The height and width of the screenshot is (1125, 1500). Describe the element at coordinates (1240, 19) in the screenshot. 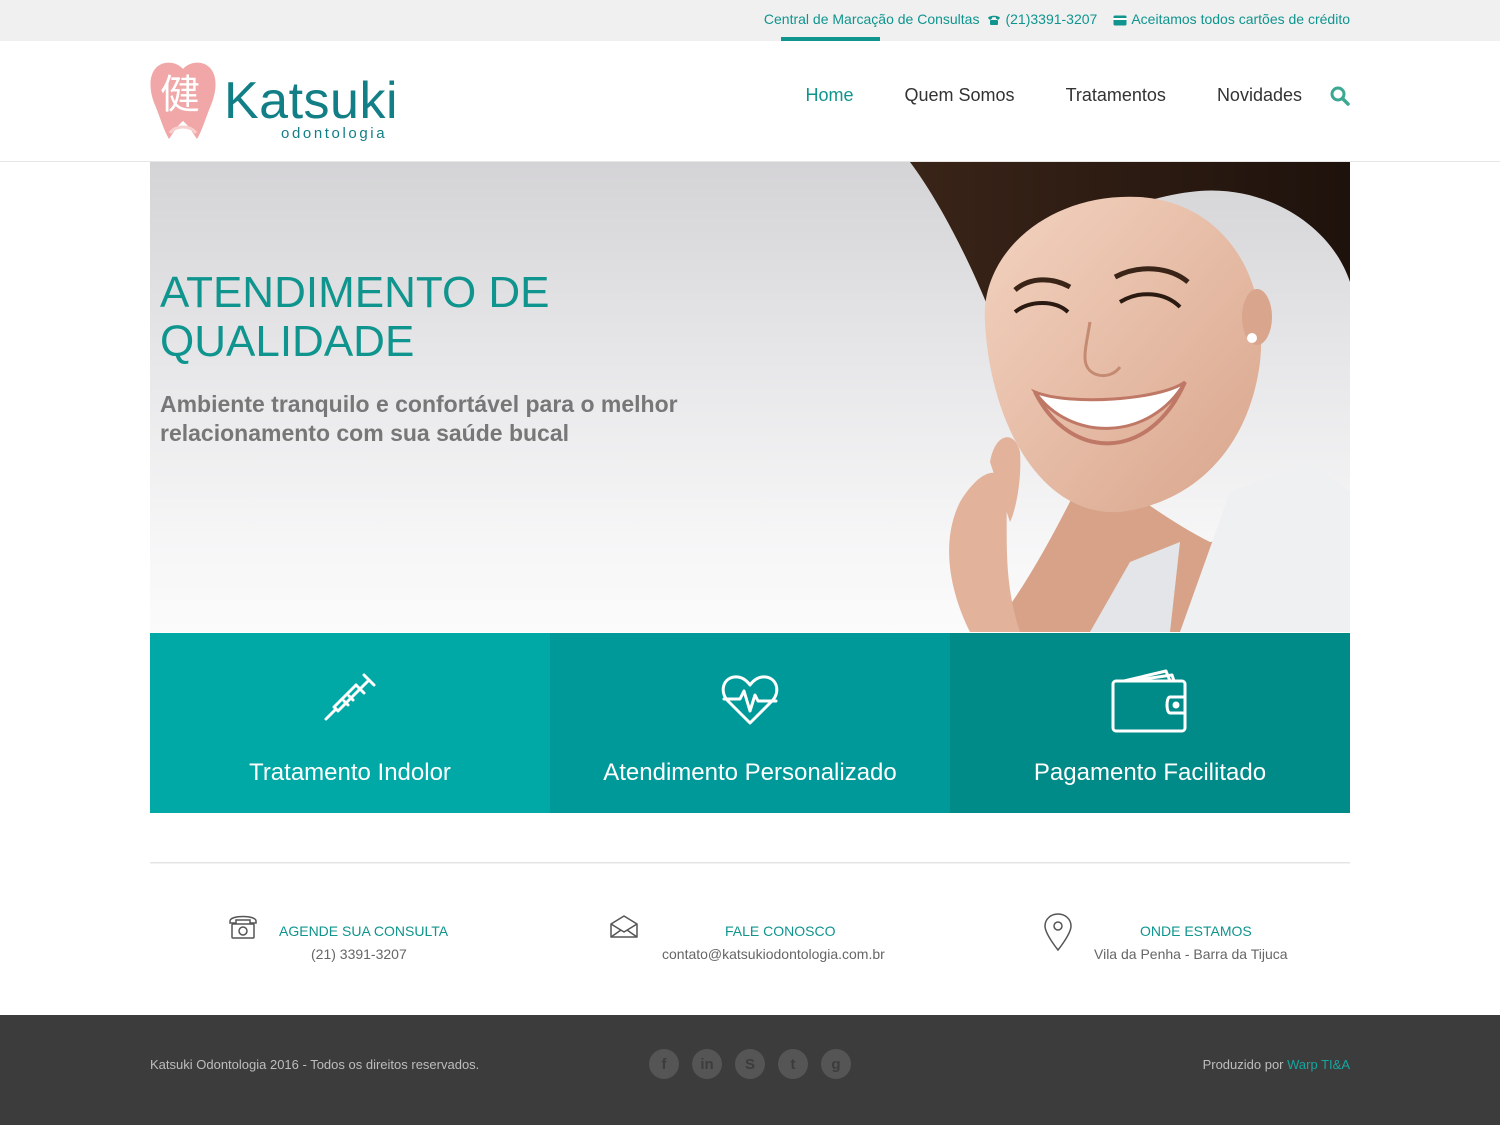

I see `cards-label: Aceitamos todos cartões de crédito` at that location.